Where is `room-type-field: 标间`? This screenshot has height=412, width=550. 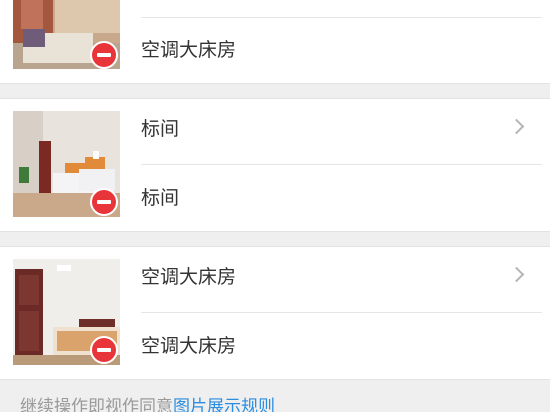
room-type-field: 标间 is located at coordinates (160, 198).